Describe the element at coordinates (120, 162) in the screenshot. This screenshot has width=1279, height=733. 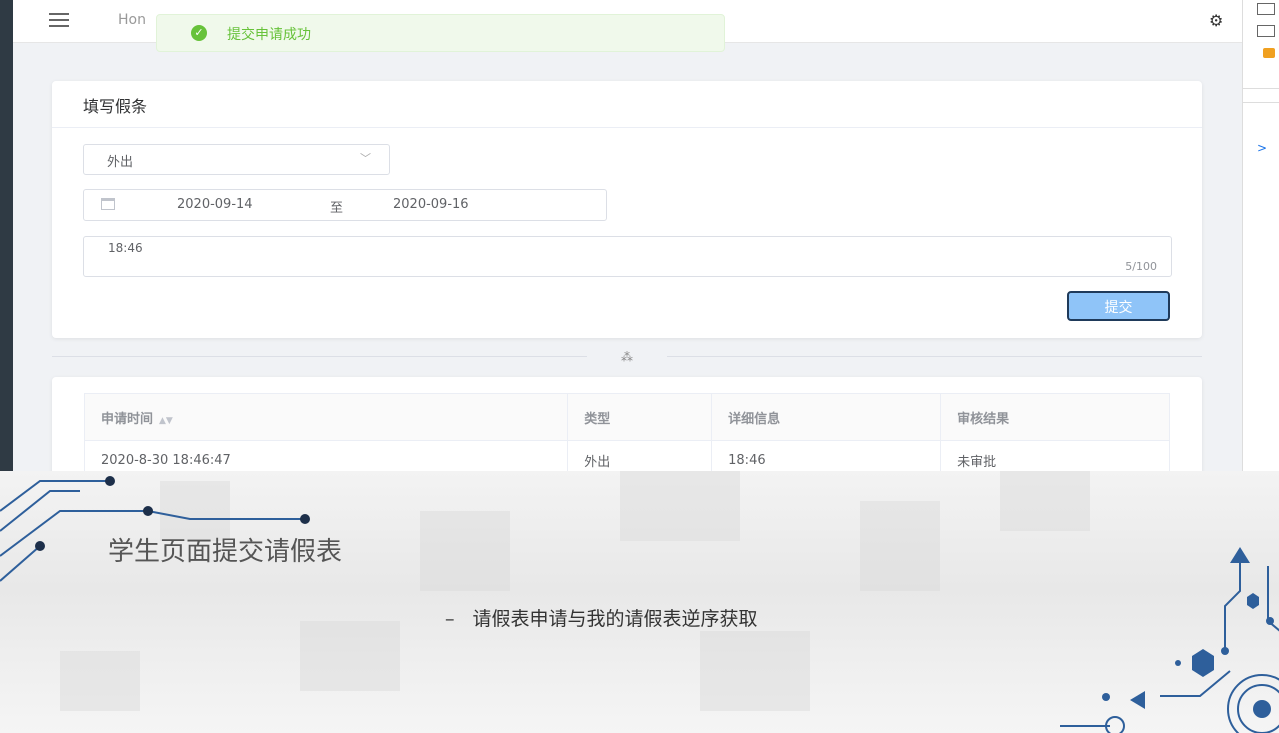
I see `leave-type-value: 外出` at that location.